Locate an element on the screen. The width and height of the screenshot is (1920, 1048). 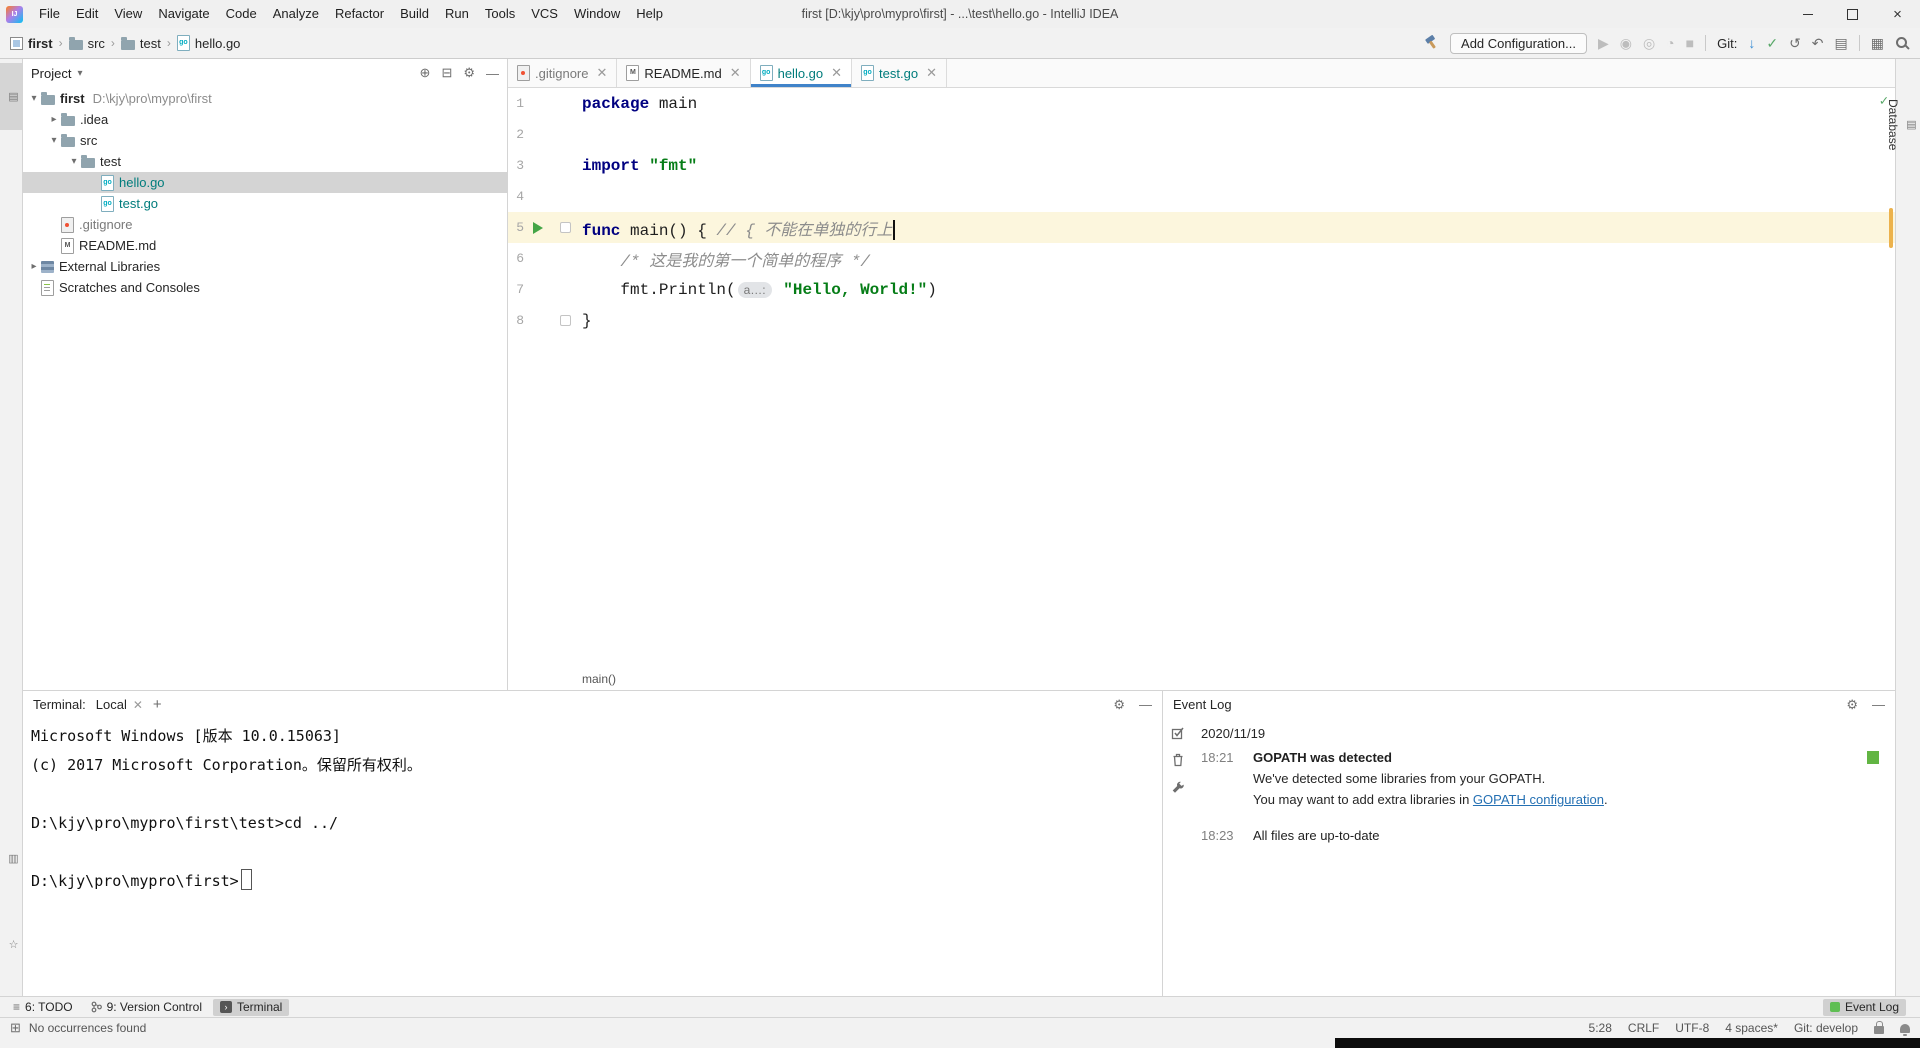
git-branch: Git: develop is located at coordinates (1826, 1028).